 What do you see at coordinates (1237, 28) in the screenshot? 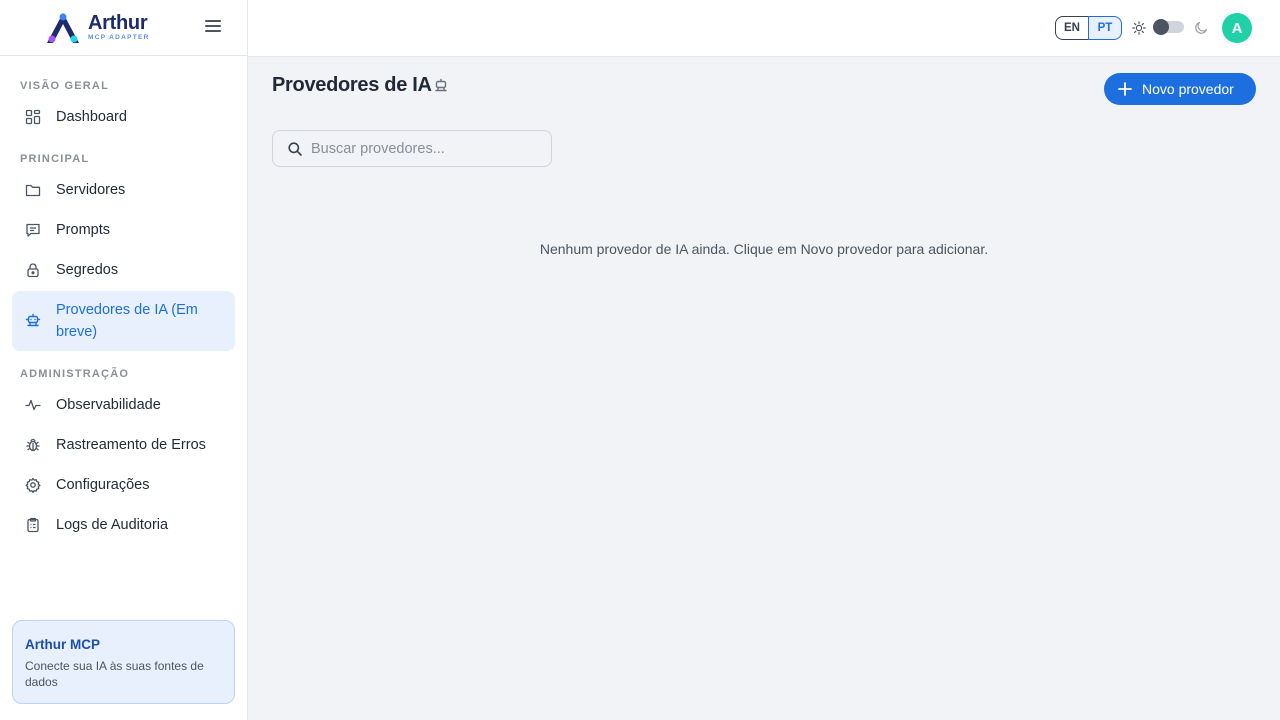
I see `user-avatar: A` at bounding box center [1237, 28].